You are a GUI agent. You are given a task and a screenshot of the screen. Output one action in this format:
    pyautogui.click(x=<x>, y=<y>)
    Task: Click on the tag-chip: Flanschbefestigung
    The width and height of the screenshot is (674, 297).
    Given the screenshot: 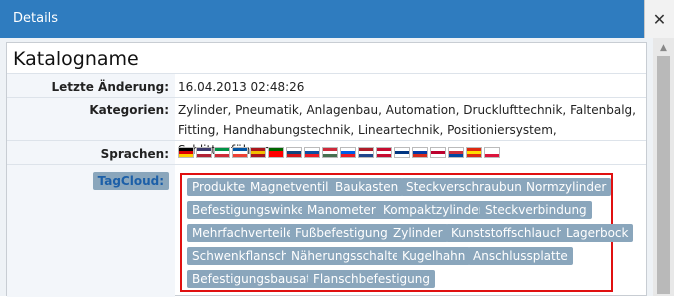 What is the action you would take?
    pyautogui.click(x=371, y=279)
    